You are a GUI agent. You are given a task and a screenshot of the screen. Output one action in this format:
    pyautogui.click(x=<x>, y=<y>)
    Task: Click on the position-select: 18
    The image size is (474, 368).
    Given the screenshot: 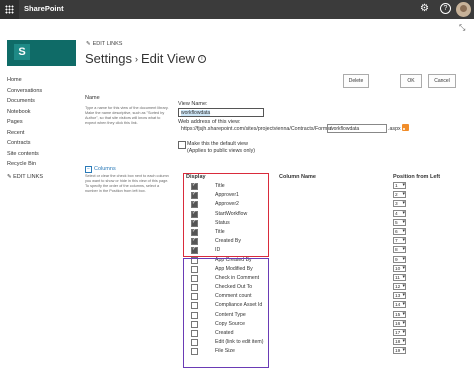 What is the action you would take?
    pyautogui.click(x=399, y=342)
    